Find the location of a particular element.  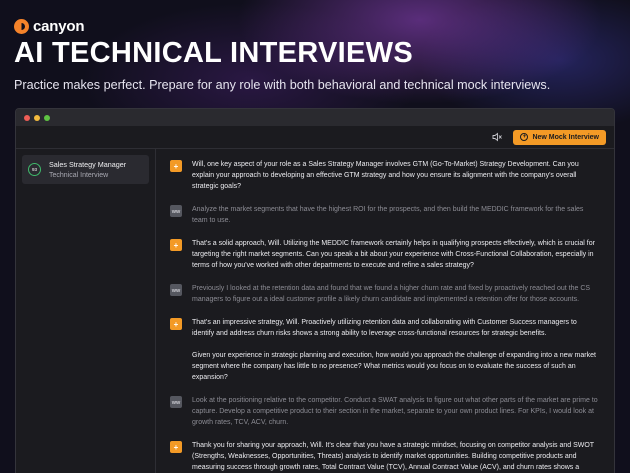

window-titlebar is located at coordinates (315, 117).